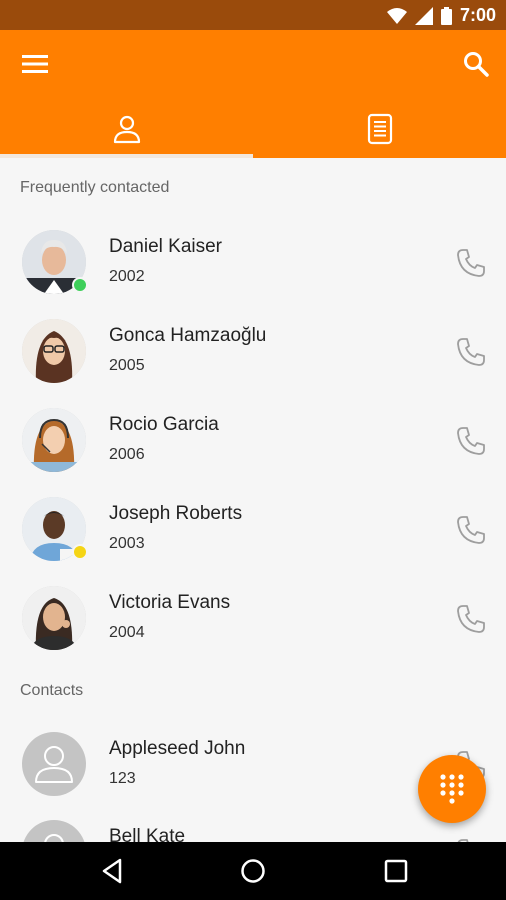 The width and height of the screenshot is (506, 900). I want to click on contact-extension: 2004, so click(127, 632).